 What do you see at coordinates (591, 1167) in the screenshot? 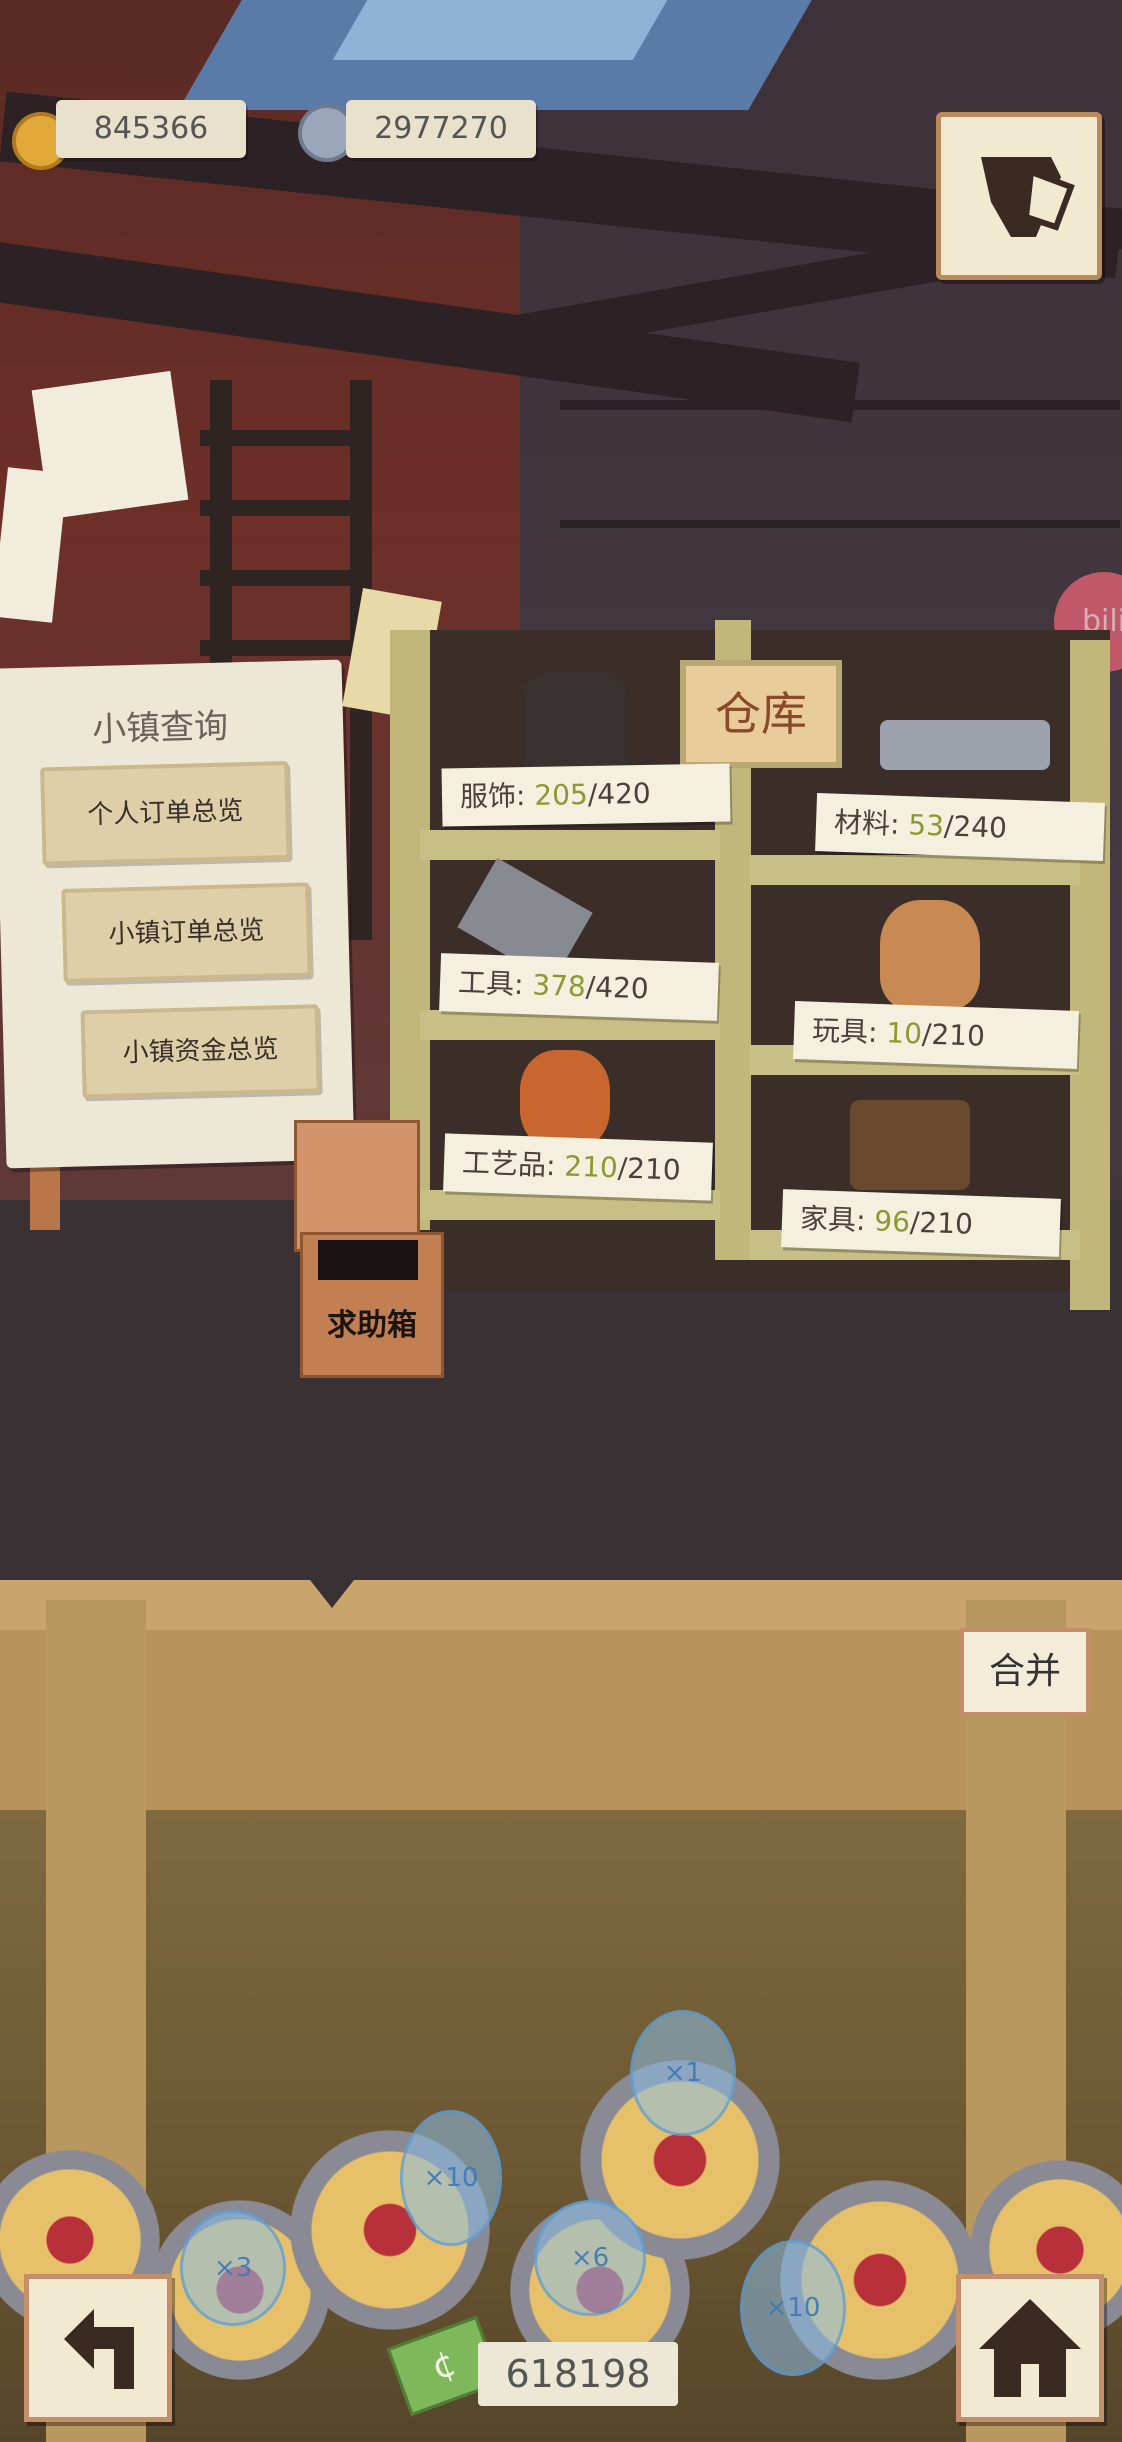
I see `slot-count: 210` at bounding box center [591, 1167].